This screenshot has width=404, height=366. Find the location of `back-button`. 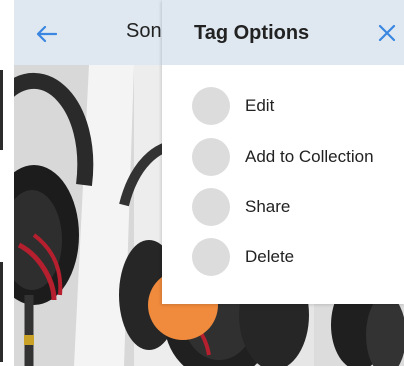

back-button is located at coordinates (46, 34).